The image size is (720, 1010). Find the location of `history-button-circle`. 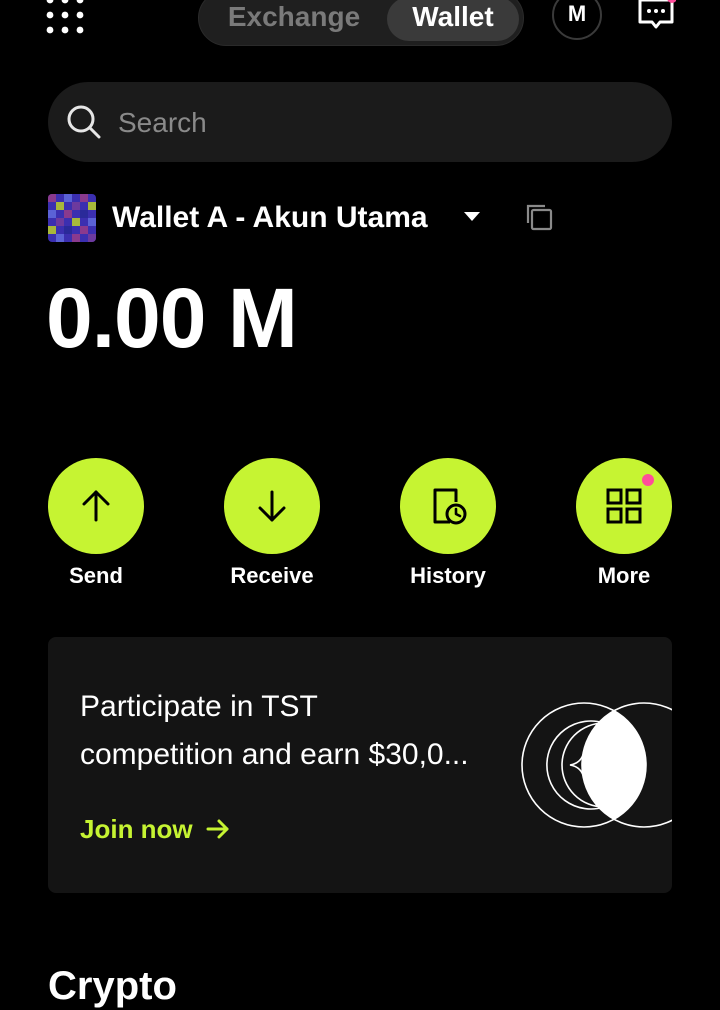

history-button-circle is located at coordinates (448, 506).